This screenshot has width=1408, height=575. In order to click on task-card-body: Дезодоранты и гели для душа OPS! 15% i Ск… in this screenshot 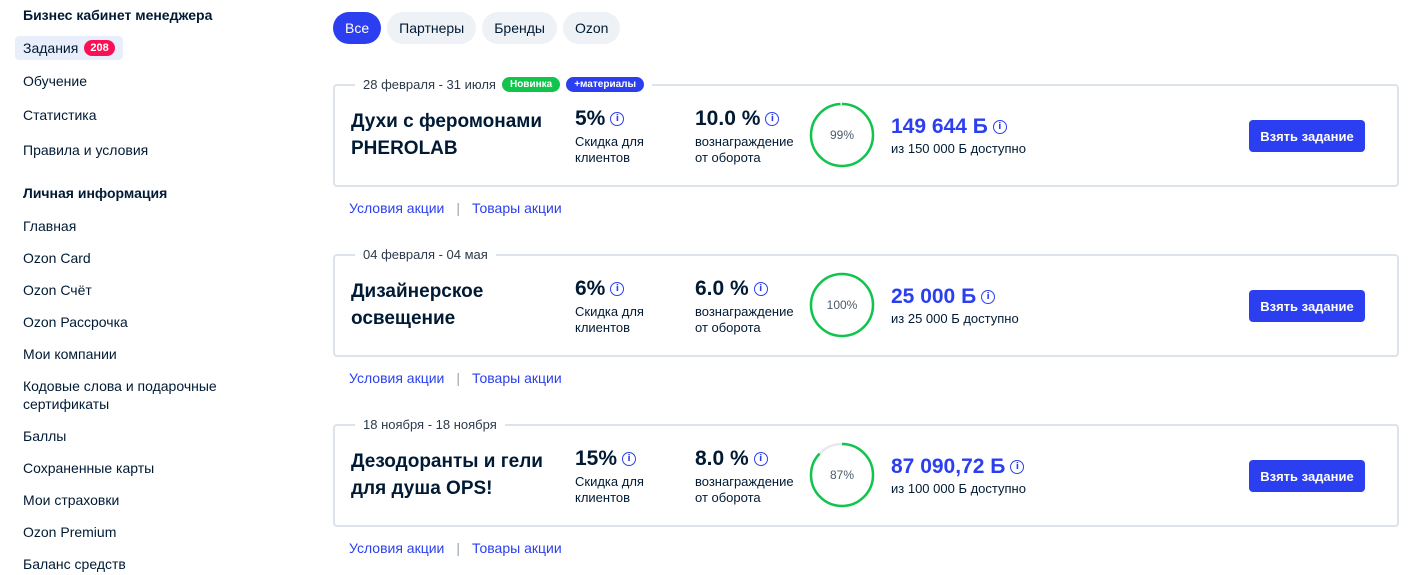, I will do `click(866, 475)`.